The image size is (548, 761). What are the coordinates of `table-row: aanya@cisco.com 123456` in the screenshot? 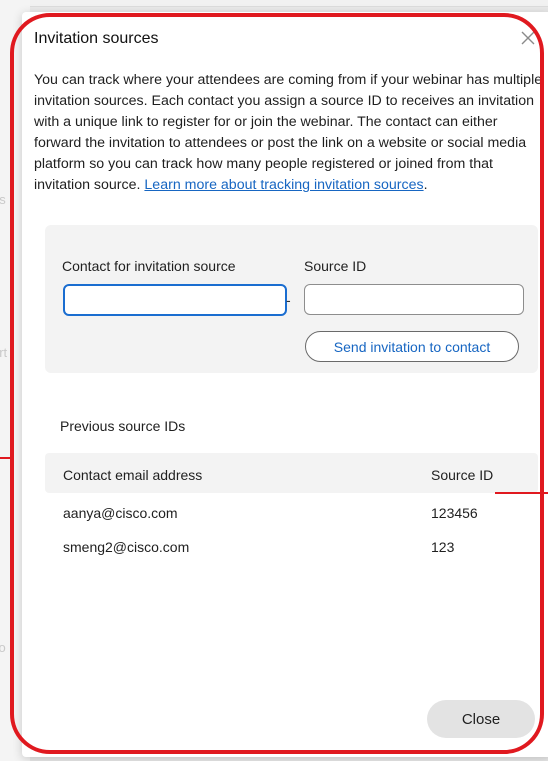 It's located at (291, 517).